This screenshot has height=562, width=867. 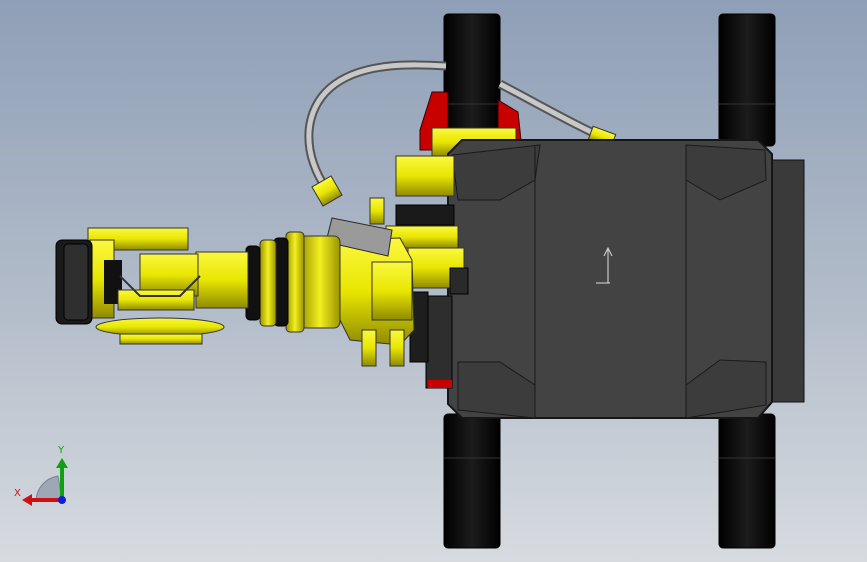 I want to click on track-bottom-right, so click(x=747, y=481).